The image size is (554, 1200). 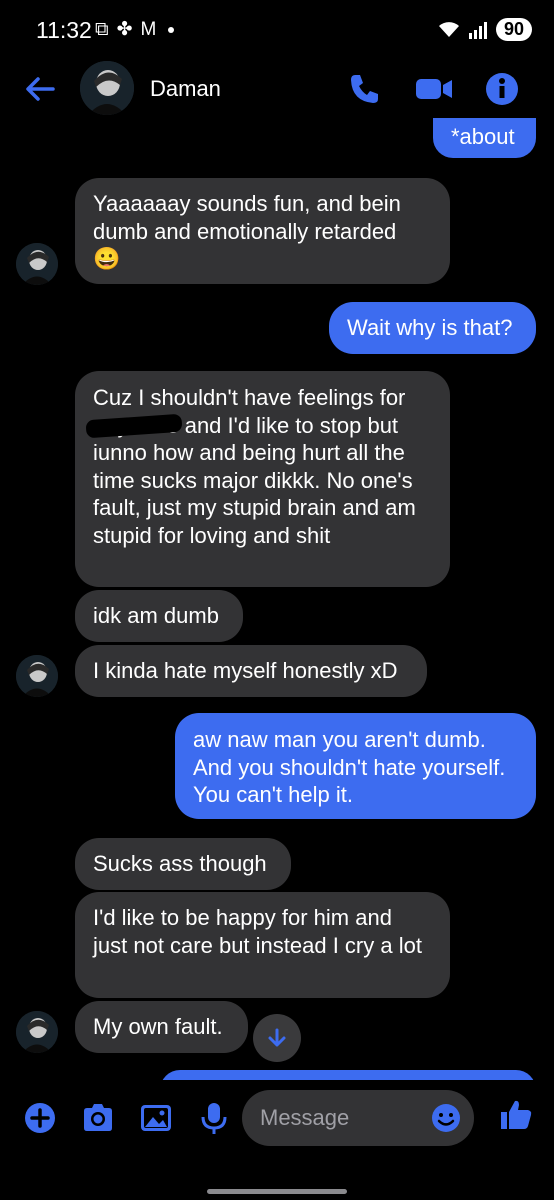 I want to click on contact-avatar, so click(x=107, y=88).